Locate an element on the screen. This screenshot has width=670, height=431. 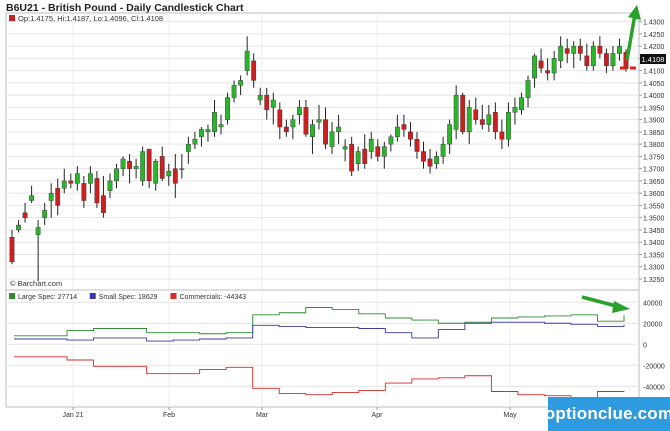
price-tick-label: 1.4200 is located at coordinates (654, 47).